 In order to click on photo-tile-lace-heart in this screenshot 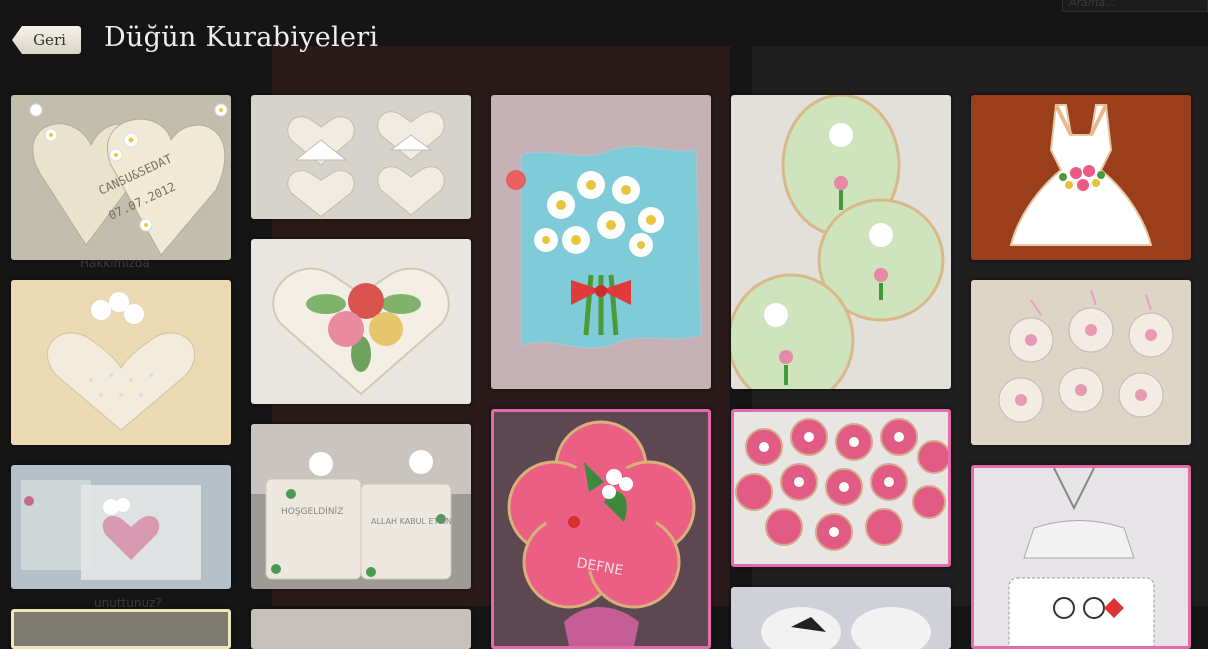, I will do `click(121, 362)`.